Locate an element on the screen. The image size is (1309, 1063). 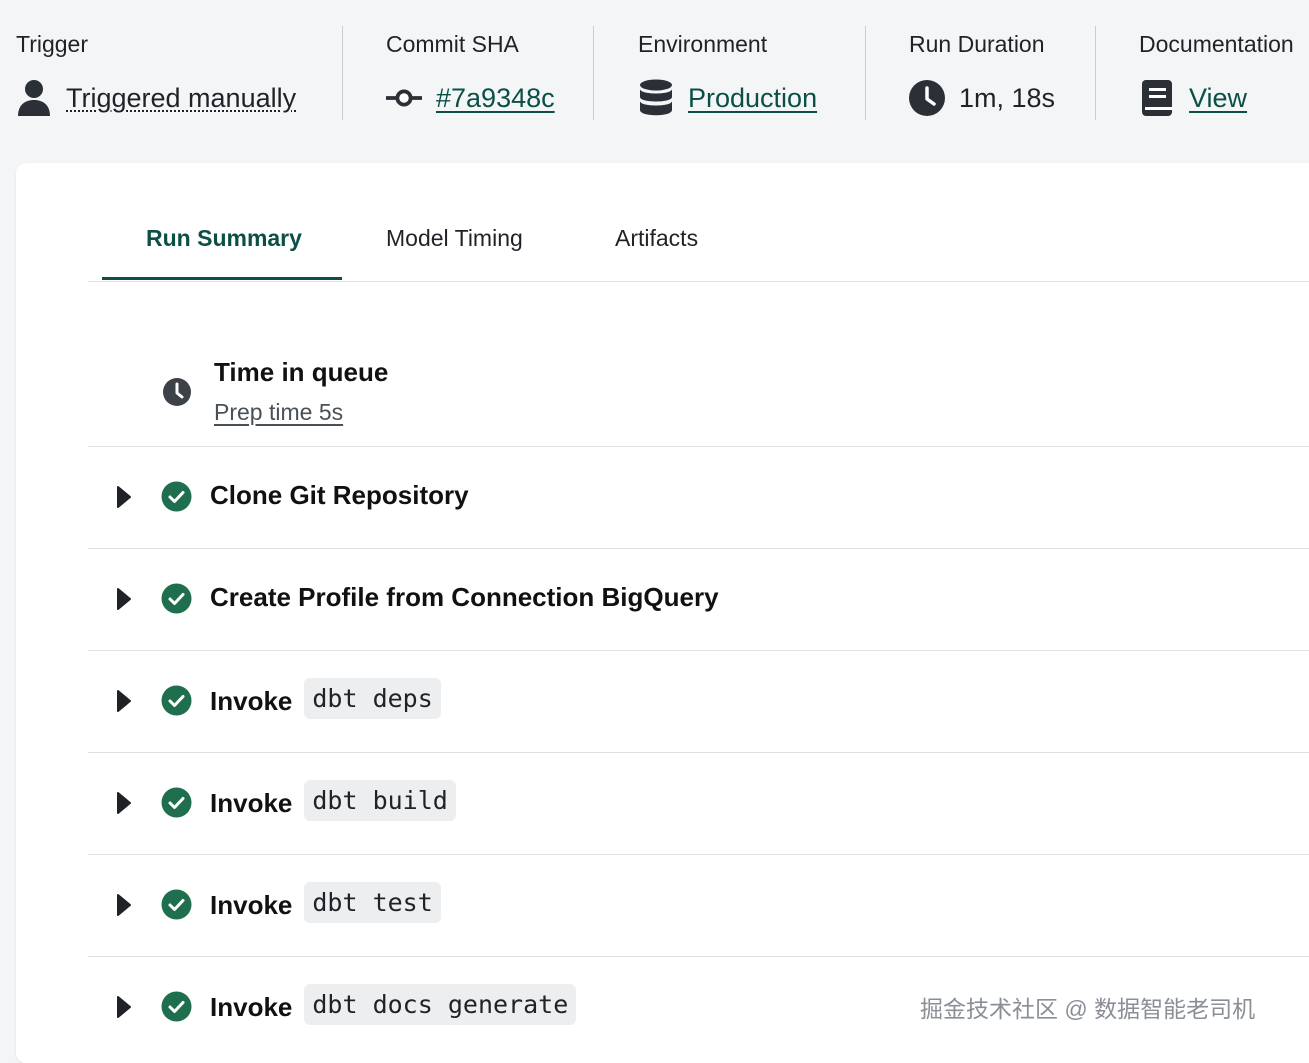
step-row: Invoke dbt test is located at coordinates (698, 906).